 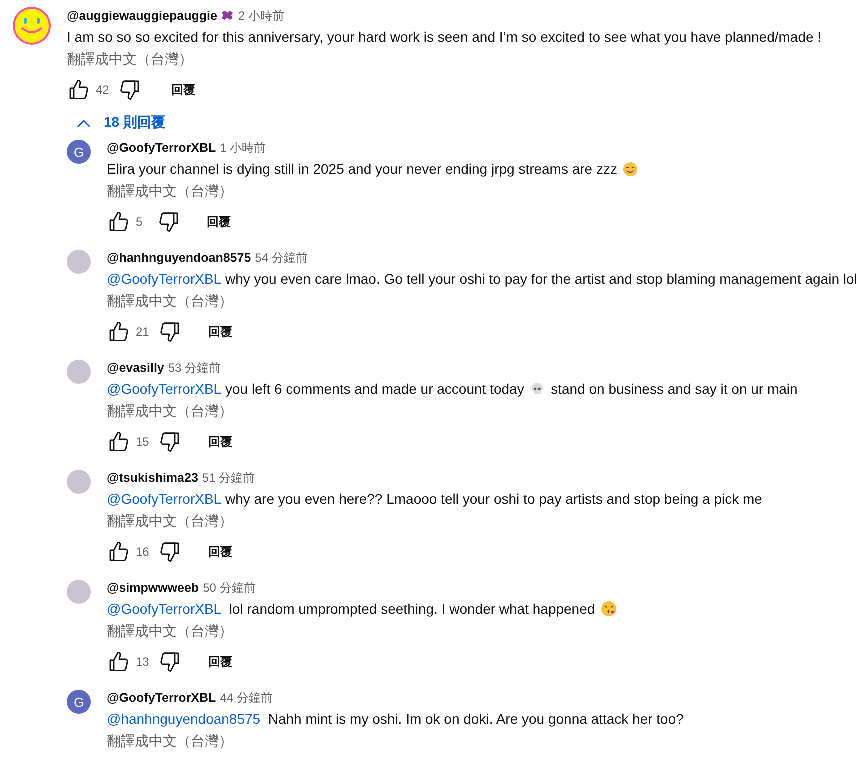 What do you see at coordinates (169, 222) in the screenshot?
I see `dislike-icon` at bounding box center [169, 222].